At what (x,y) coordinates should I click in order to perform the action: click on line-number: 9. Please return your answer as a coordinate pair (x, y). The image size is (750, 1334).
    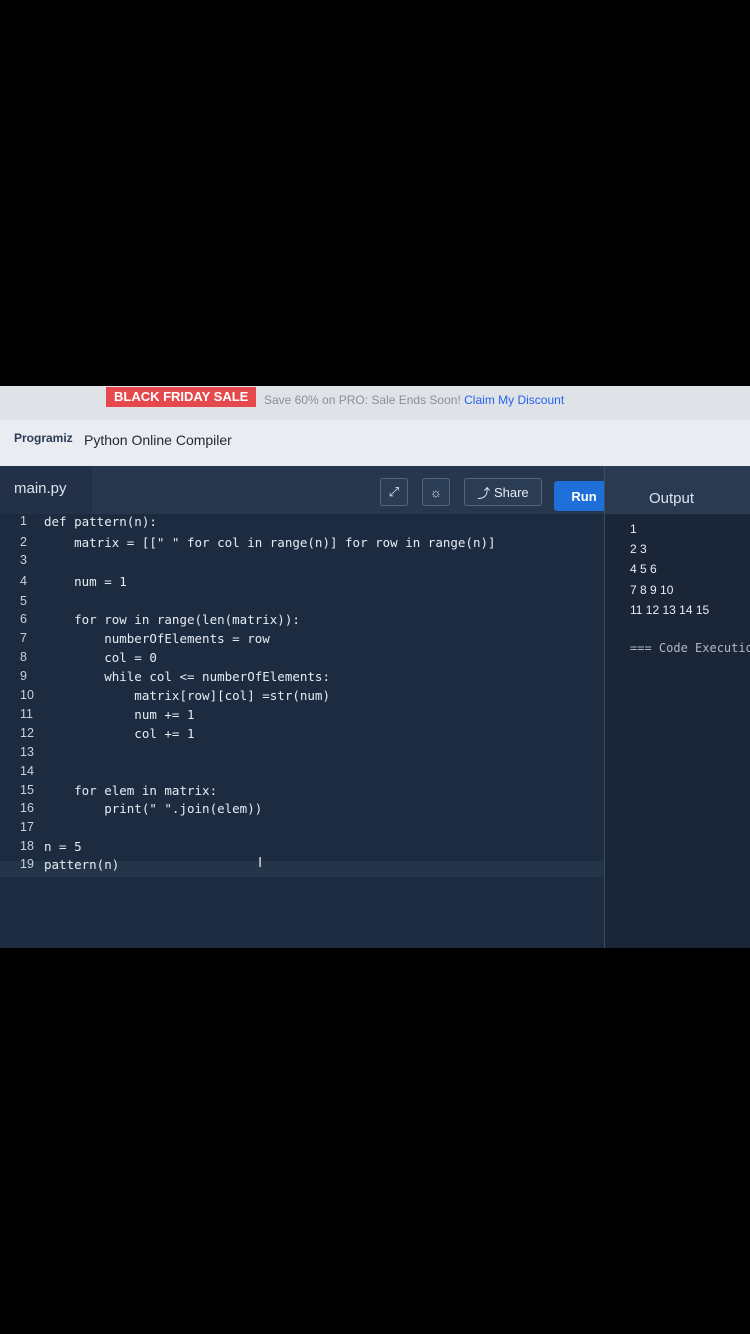
    Looking at the image, I should click on (23, 676).